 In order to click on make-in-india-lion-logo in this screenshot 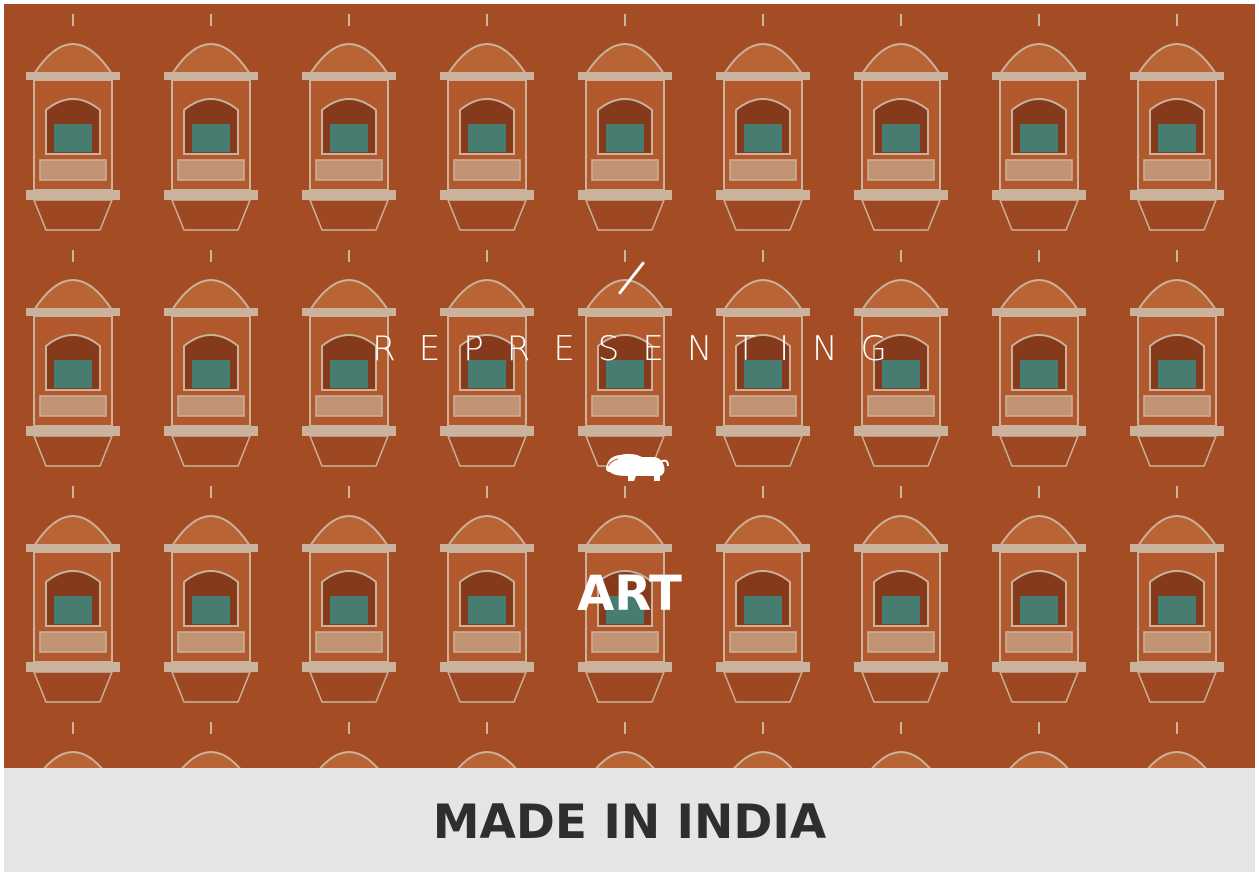, I will do `click(637, 467)`.